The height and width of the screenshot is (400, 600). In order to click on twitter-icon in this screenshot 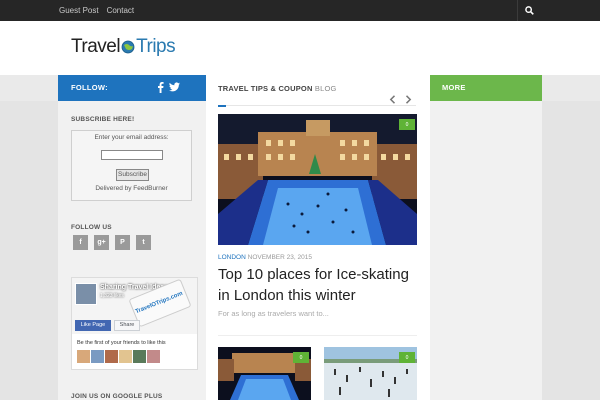, I will do `click(174, 87)`.